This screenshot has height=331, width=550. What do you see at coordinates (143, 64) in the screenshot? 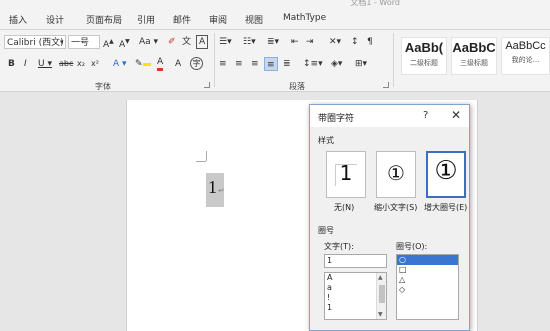
I see `highlight-icon: ✎` at bounding box center [143, 64].